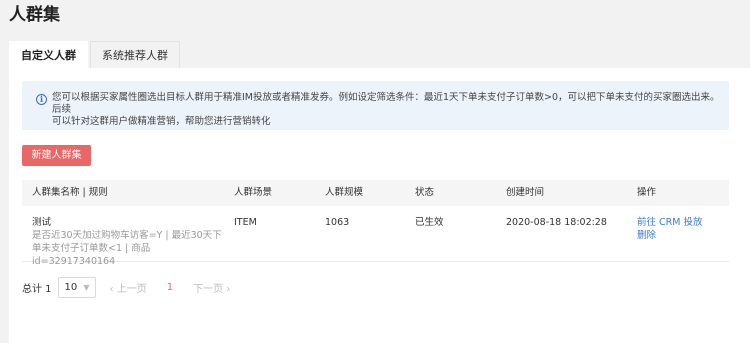  I want to click on header-scene: 人群场景, so click(253, 192).